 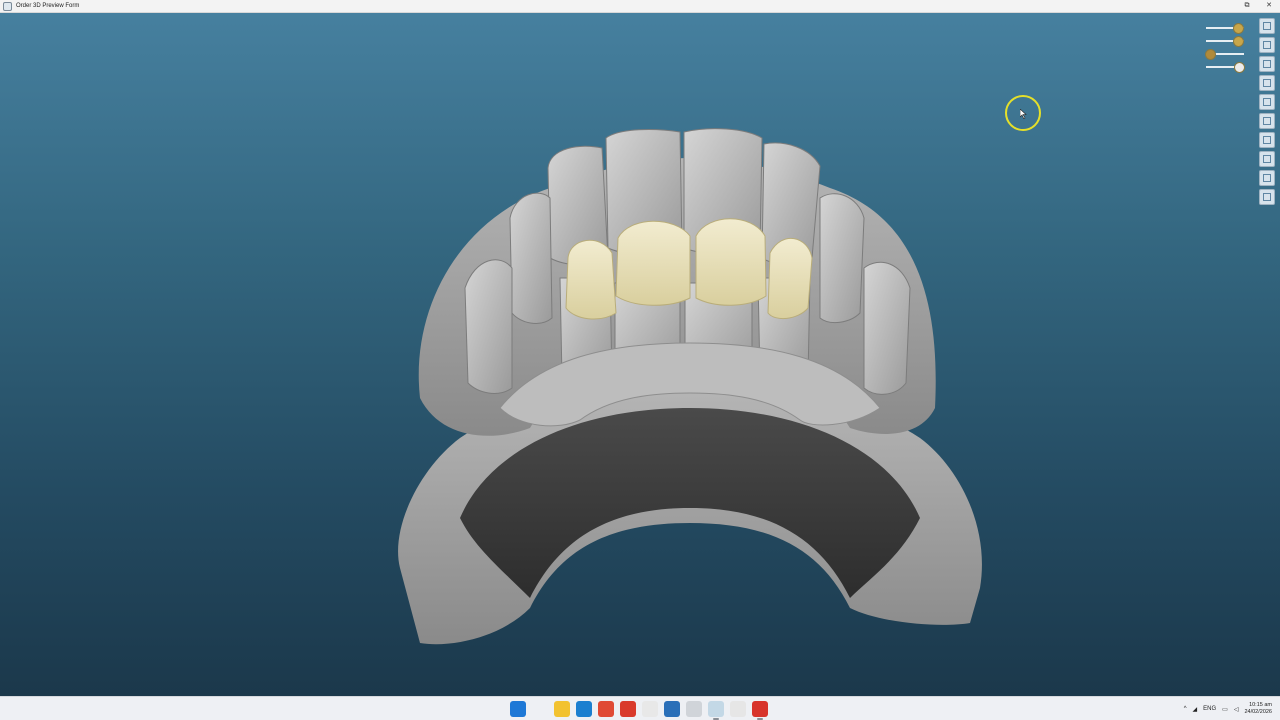 I want to click on restore-button: ⧉, so click(x=1247, y=6).